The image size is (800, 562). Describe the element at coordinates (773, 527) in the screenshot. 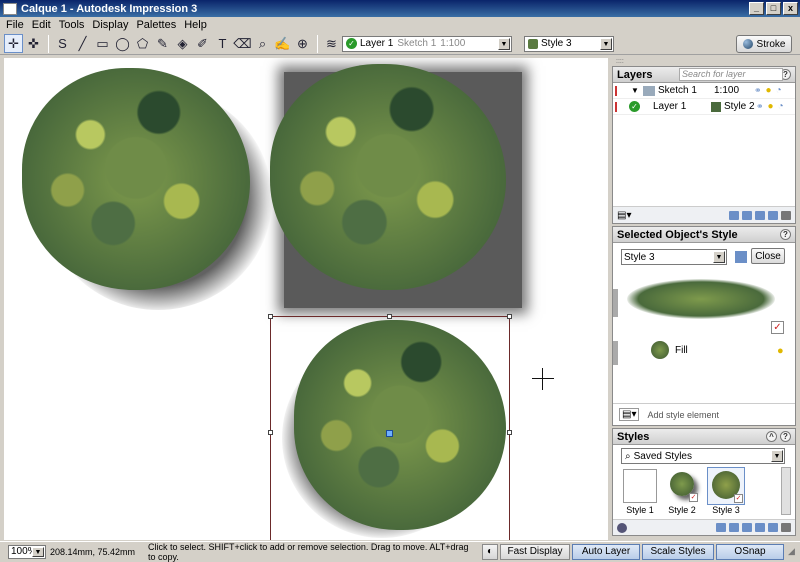

I see `save-style-icon` at that location.